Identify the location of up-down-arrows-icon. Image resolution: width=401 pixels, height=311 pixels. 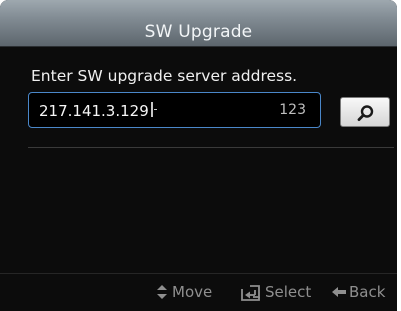
(162, 292).